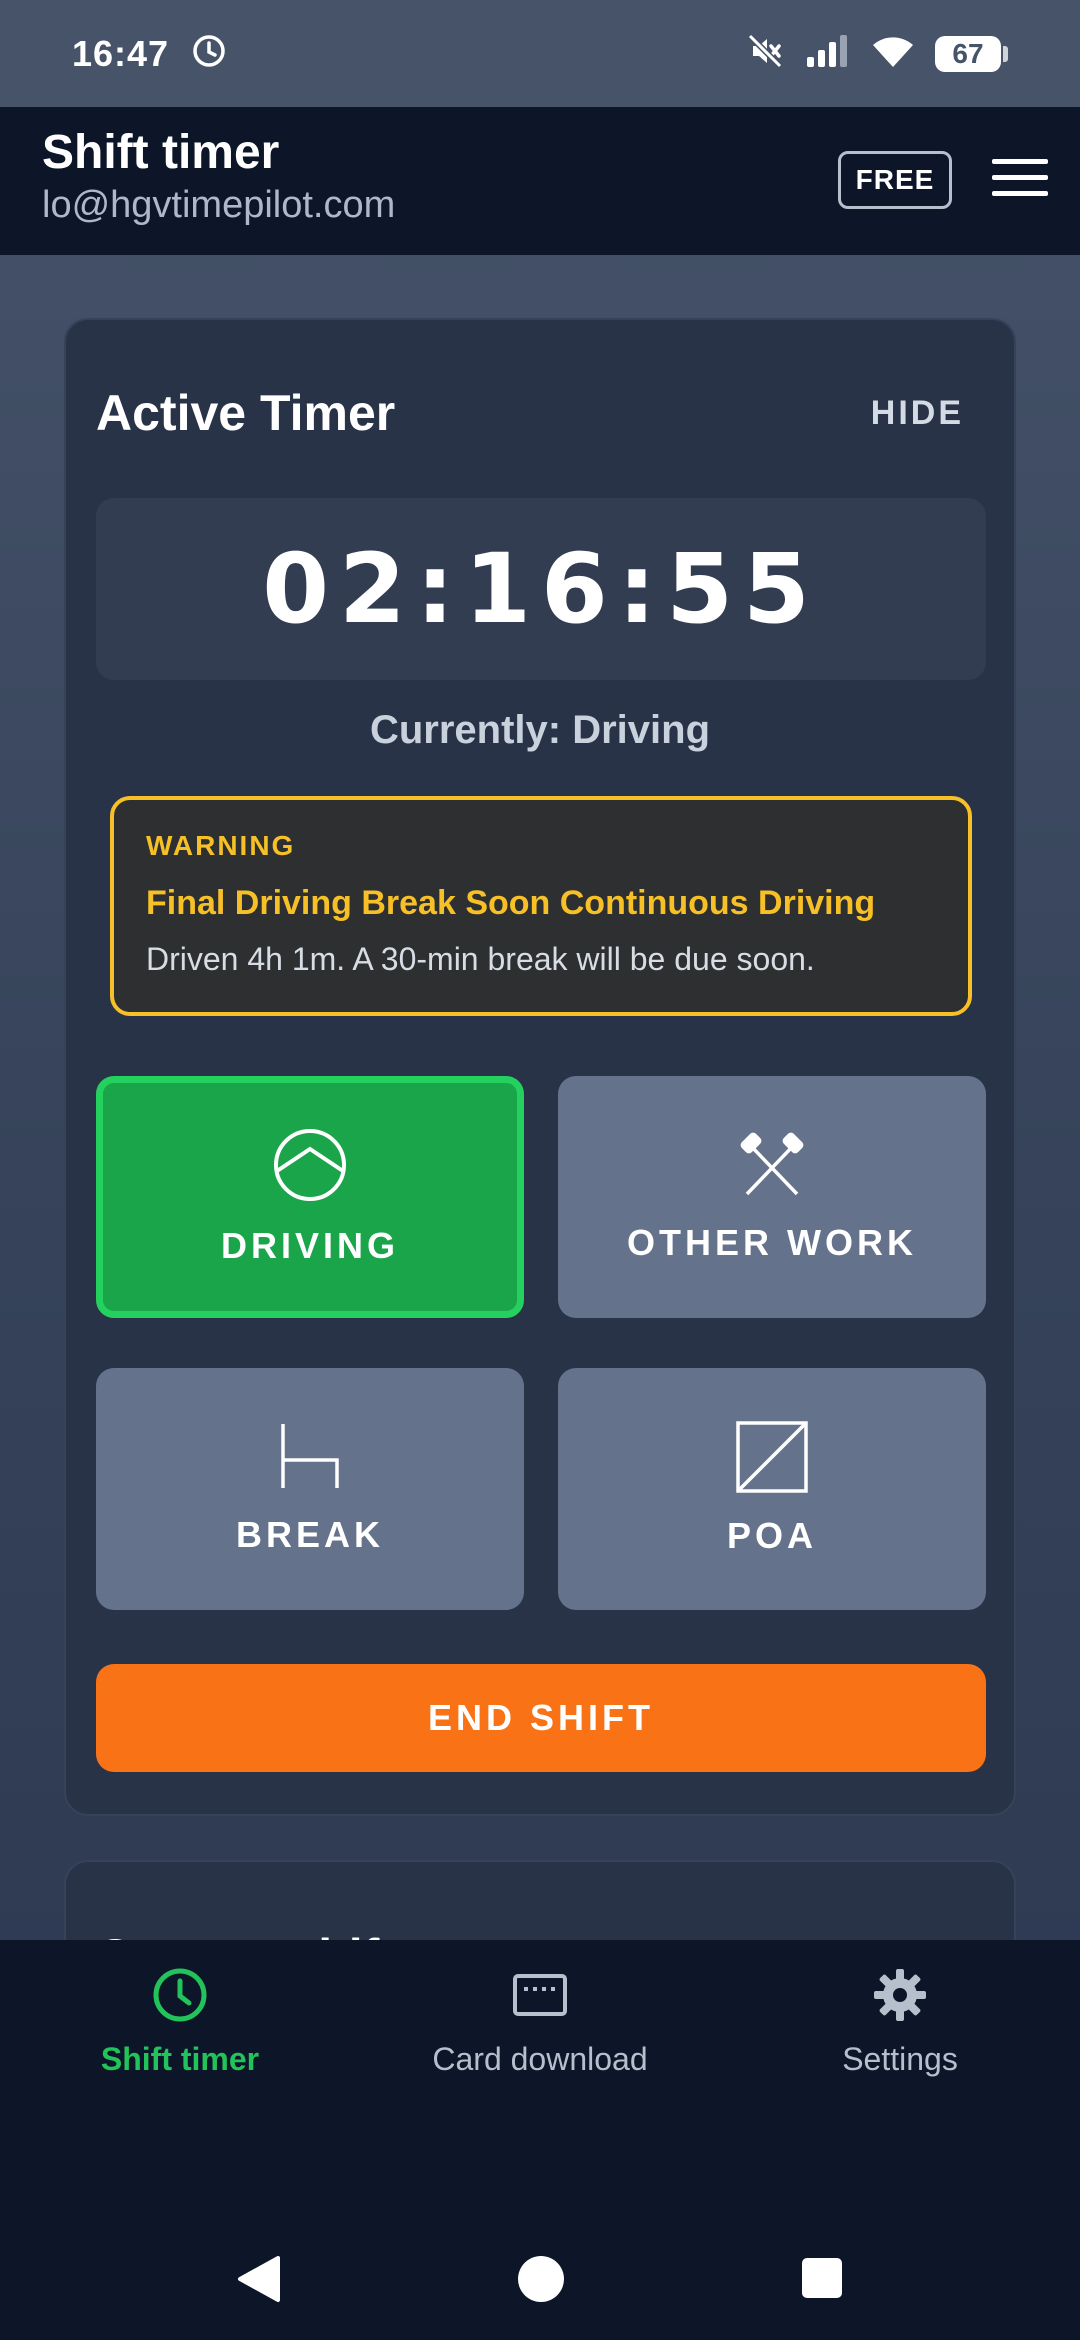 The width and height of the screenshot is (1080, 2340). Describe the element at coordinates (895, 180) in the screenshot. I see `plan-badge: FREE` at that location.